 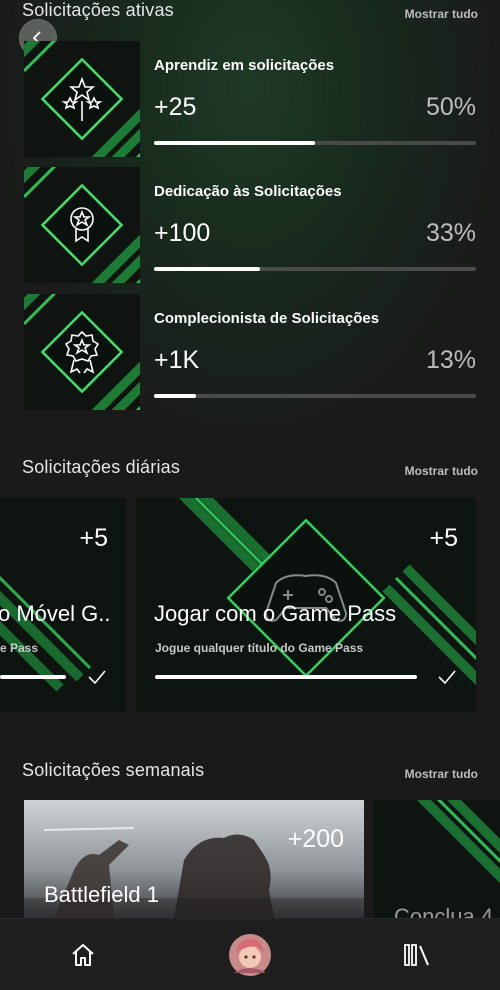 What do you see at coordinates (315, 839) in the screenshot?
I see `card-points: +200` at bounding box center [315, 839].